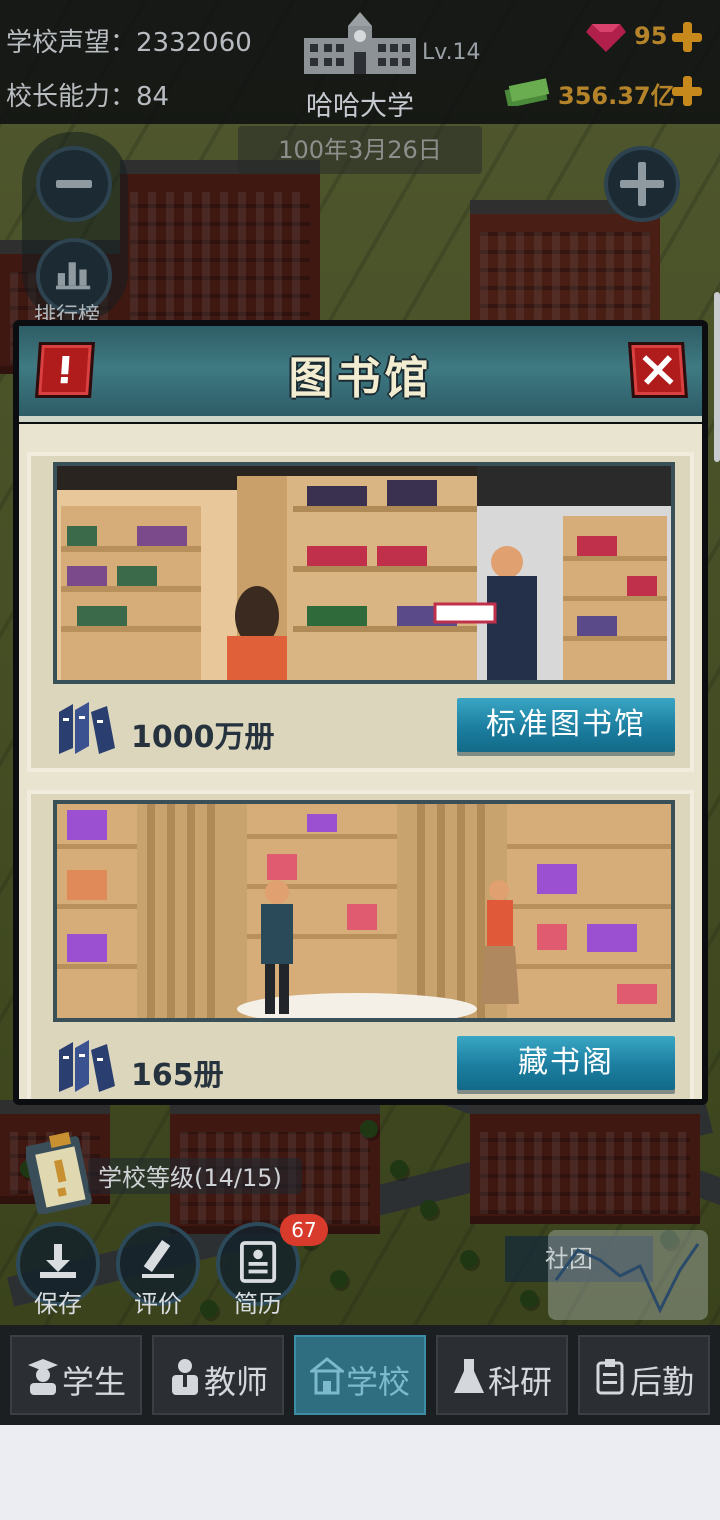  What do you see at coordinates (258, 1262) in the screenshot?
I see `resume-icon` at bounding box center [258, 1262].